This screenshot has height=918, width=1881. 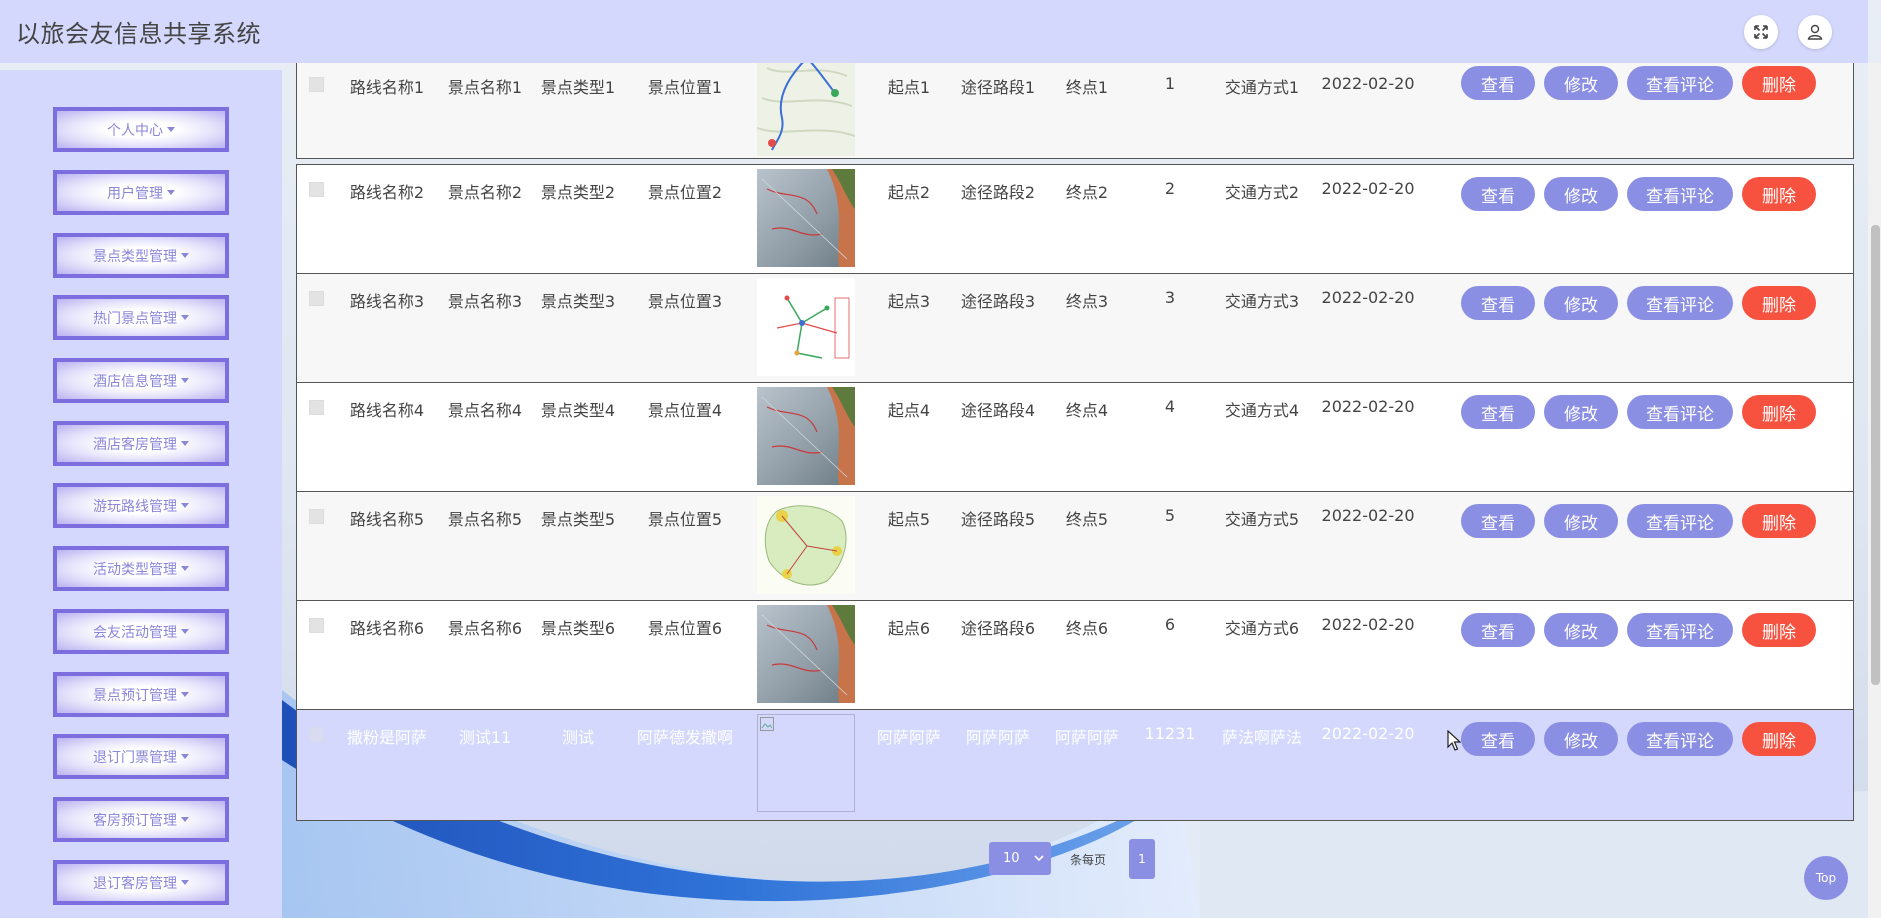 What do you see at coordinates (909, 410) in the screenshot?
I see `cell-start: 起点4` at bounding box center [909, 410].